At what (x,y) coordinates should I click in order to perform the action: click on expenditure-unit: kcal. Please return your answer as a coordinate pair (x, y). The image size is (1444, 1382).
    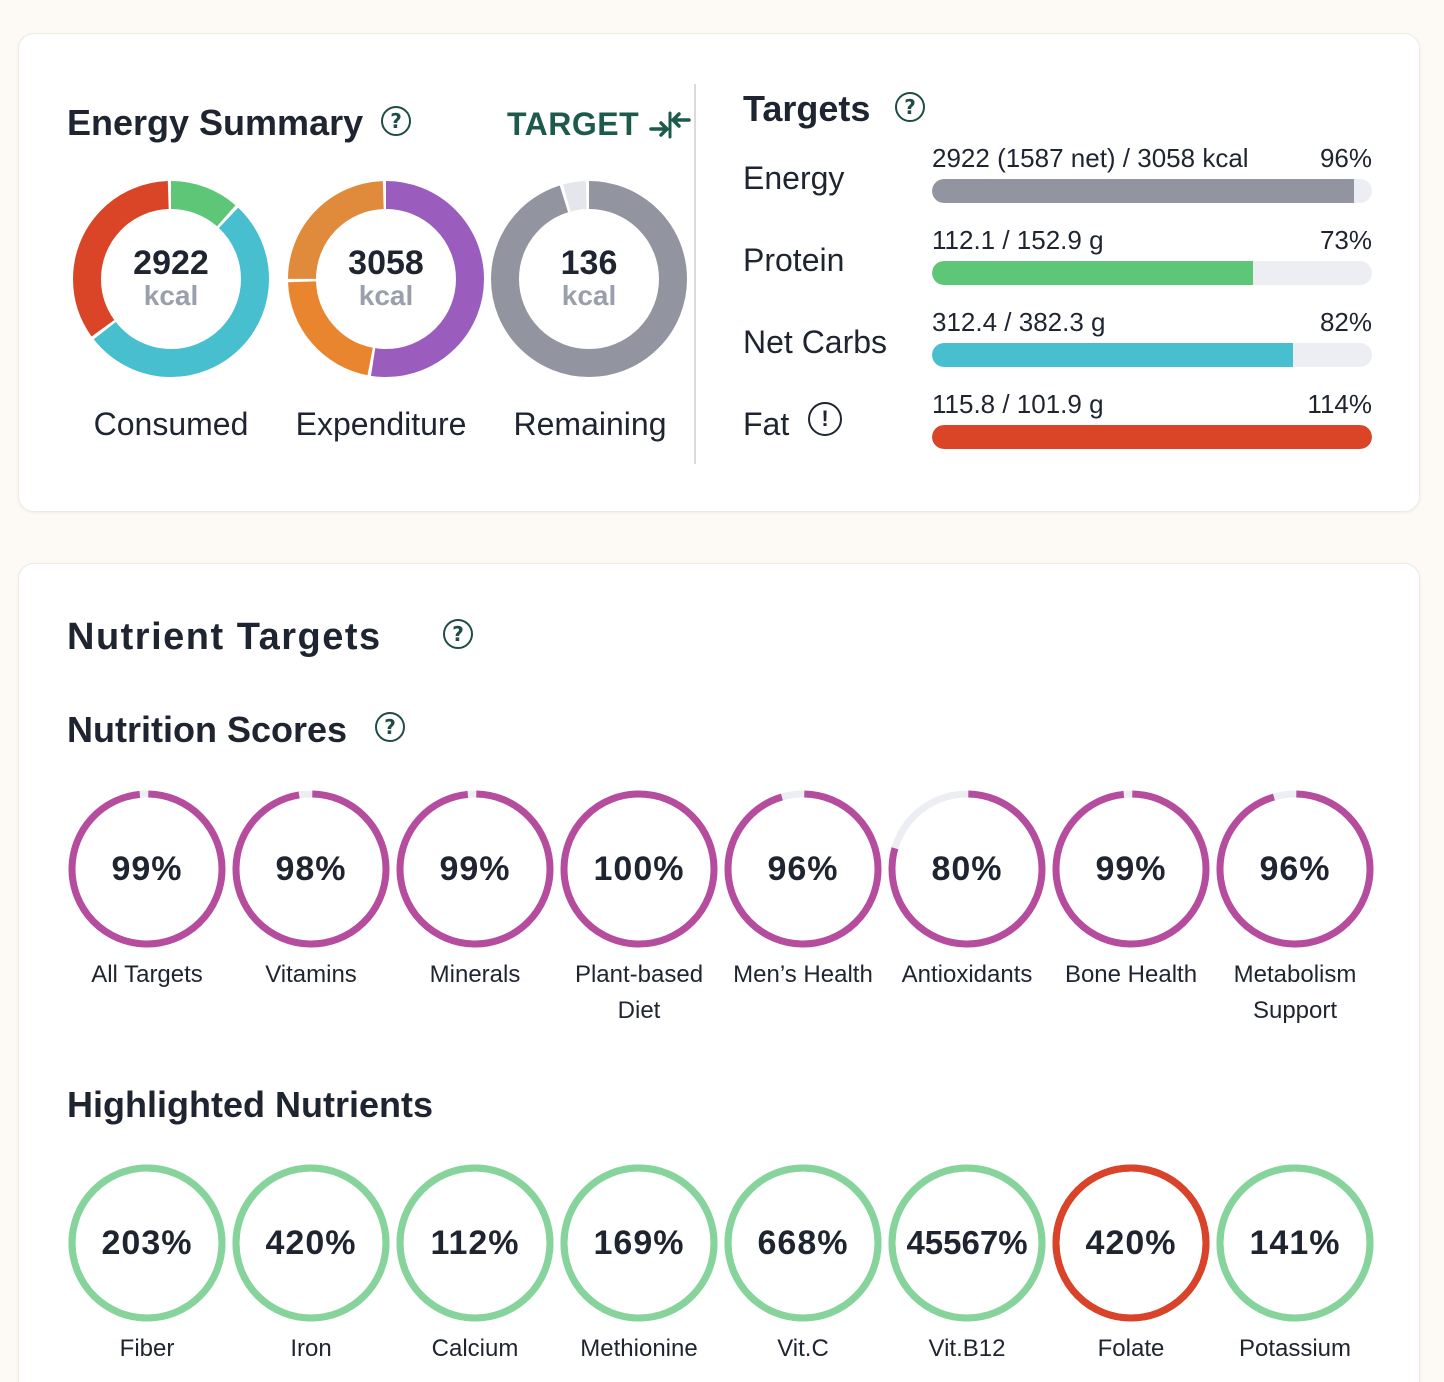
    Looking at the image, I should click on (386, 295).